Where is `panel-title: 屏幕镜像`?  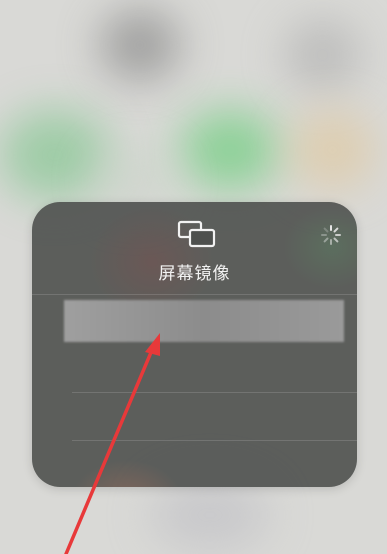
panel-title: 屏幕镜像 is located at coordinates (194, 274).